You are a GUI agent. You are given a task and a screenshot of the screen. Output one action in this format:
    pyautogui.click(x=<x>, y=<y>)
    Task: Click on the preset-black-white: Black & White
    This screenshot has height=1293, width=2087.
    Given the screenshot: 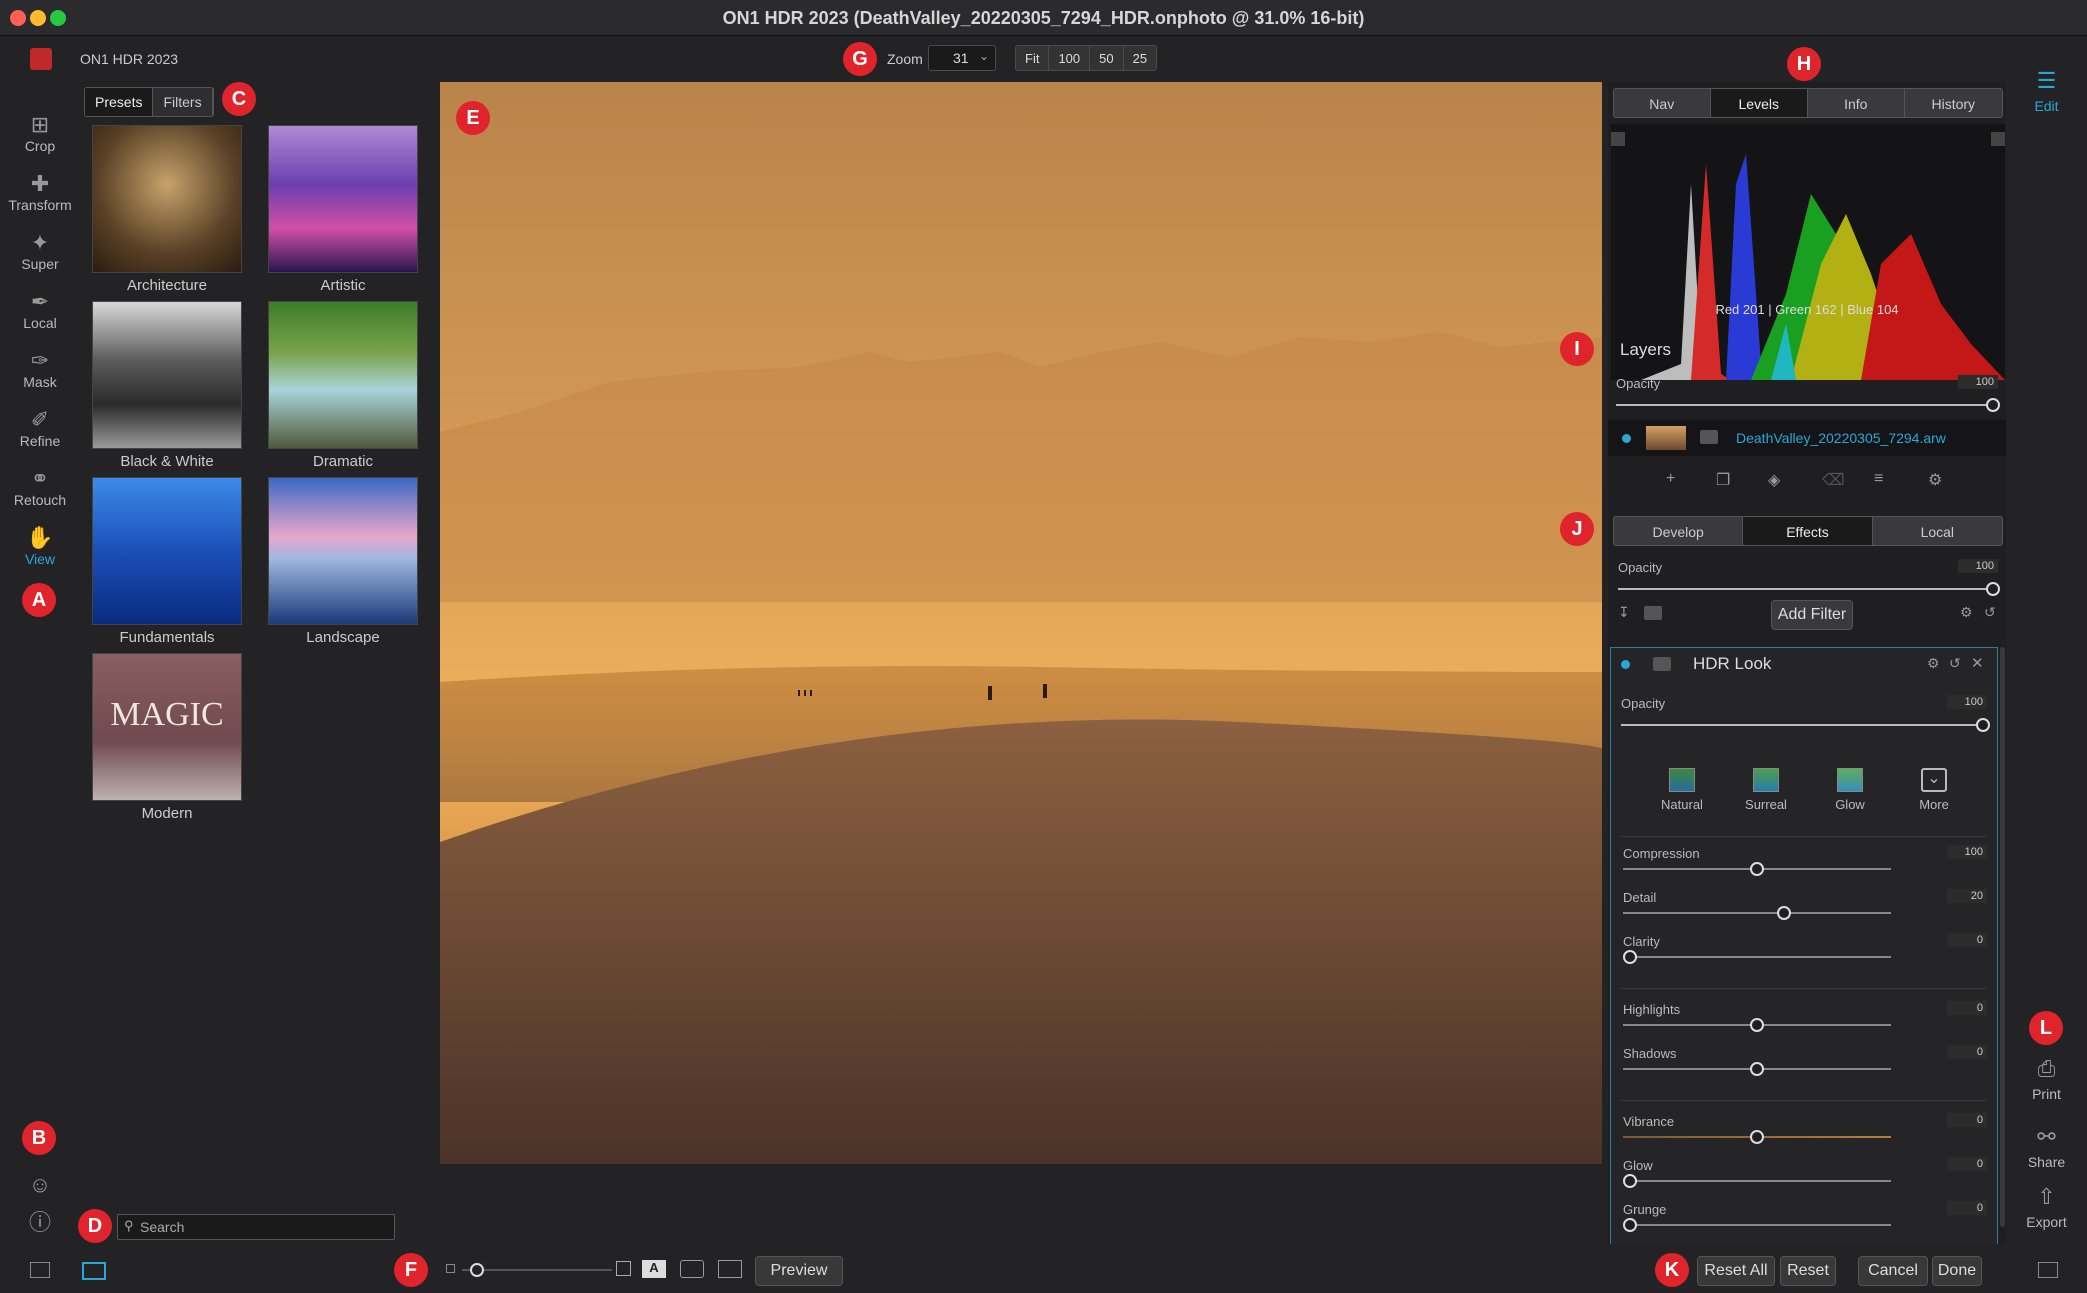 What is the action you would take?
    pyautogui.click(x=167, y=385)
    